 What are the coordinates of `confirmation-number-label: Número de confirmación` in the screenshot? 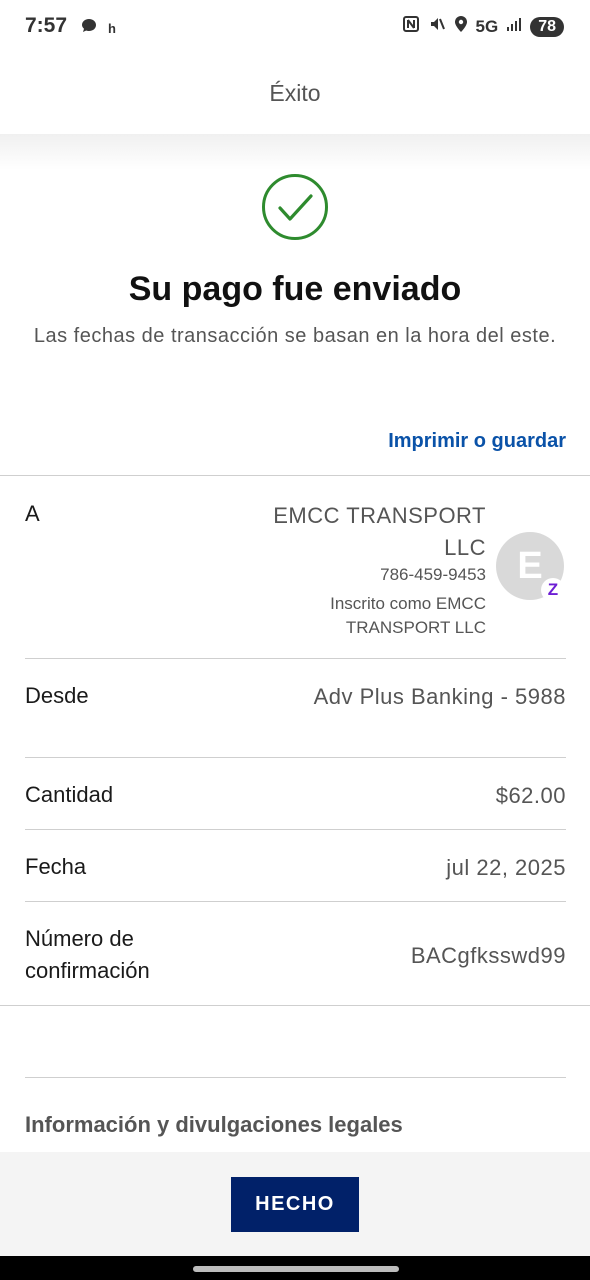 It's located at (87, 954).